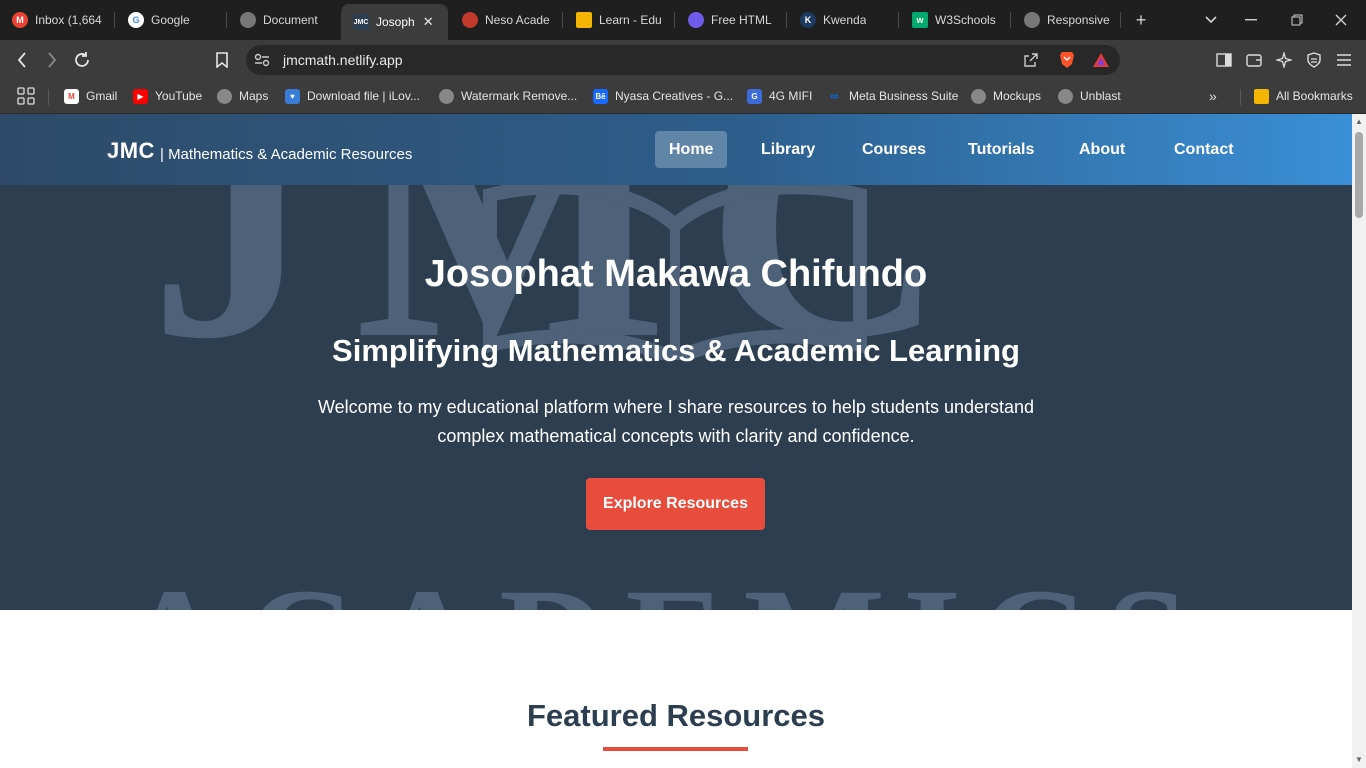 This screenshot has width=1366, height=768. I want to click on folder-icon, so click(1261, 96).